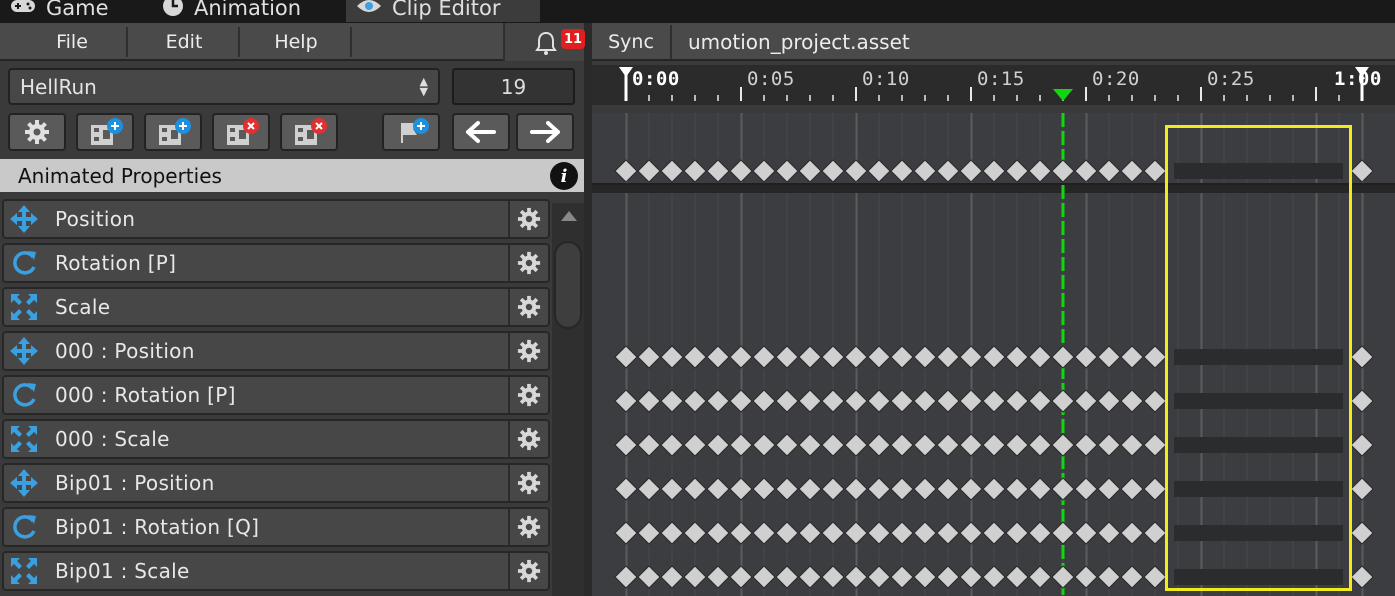 The image size is (1395, 596). Describe the element at coordinates (77, 10) in the screenshot. I see `tab-game-label: Game` at that location.